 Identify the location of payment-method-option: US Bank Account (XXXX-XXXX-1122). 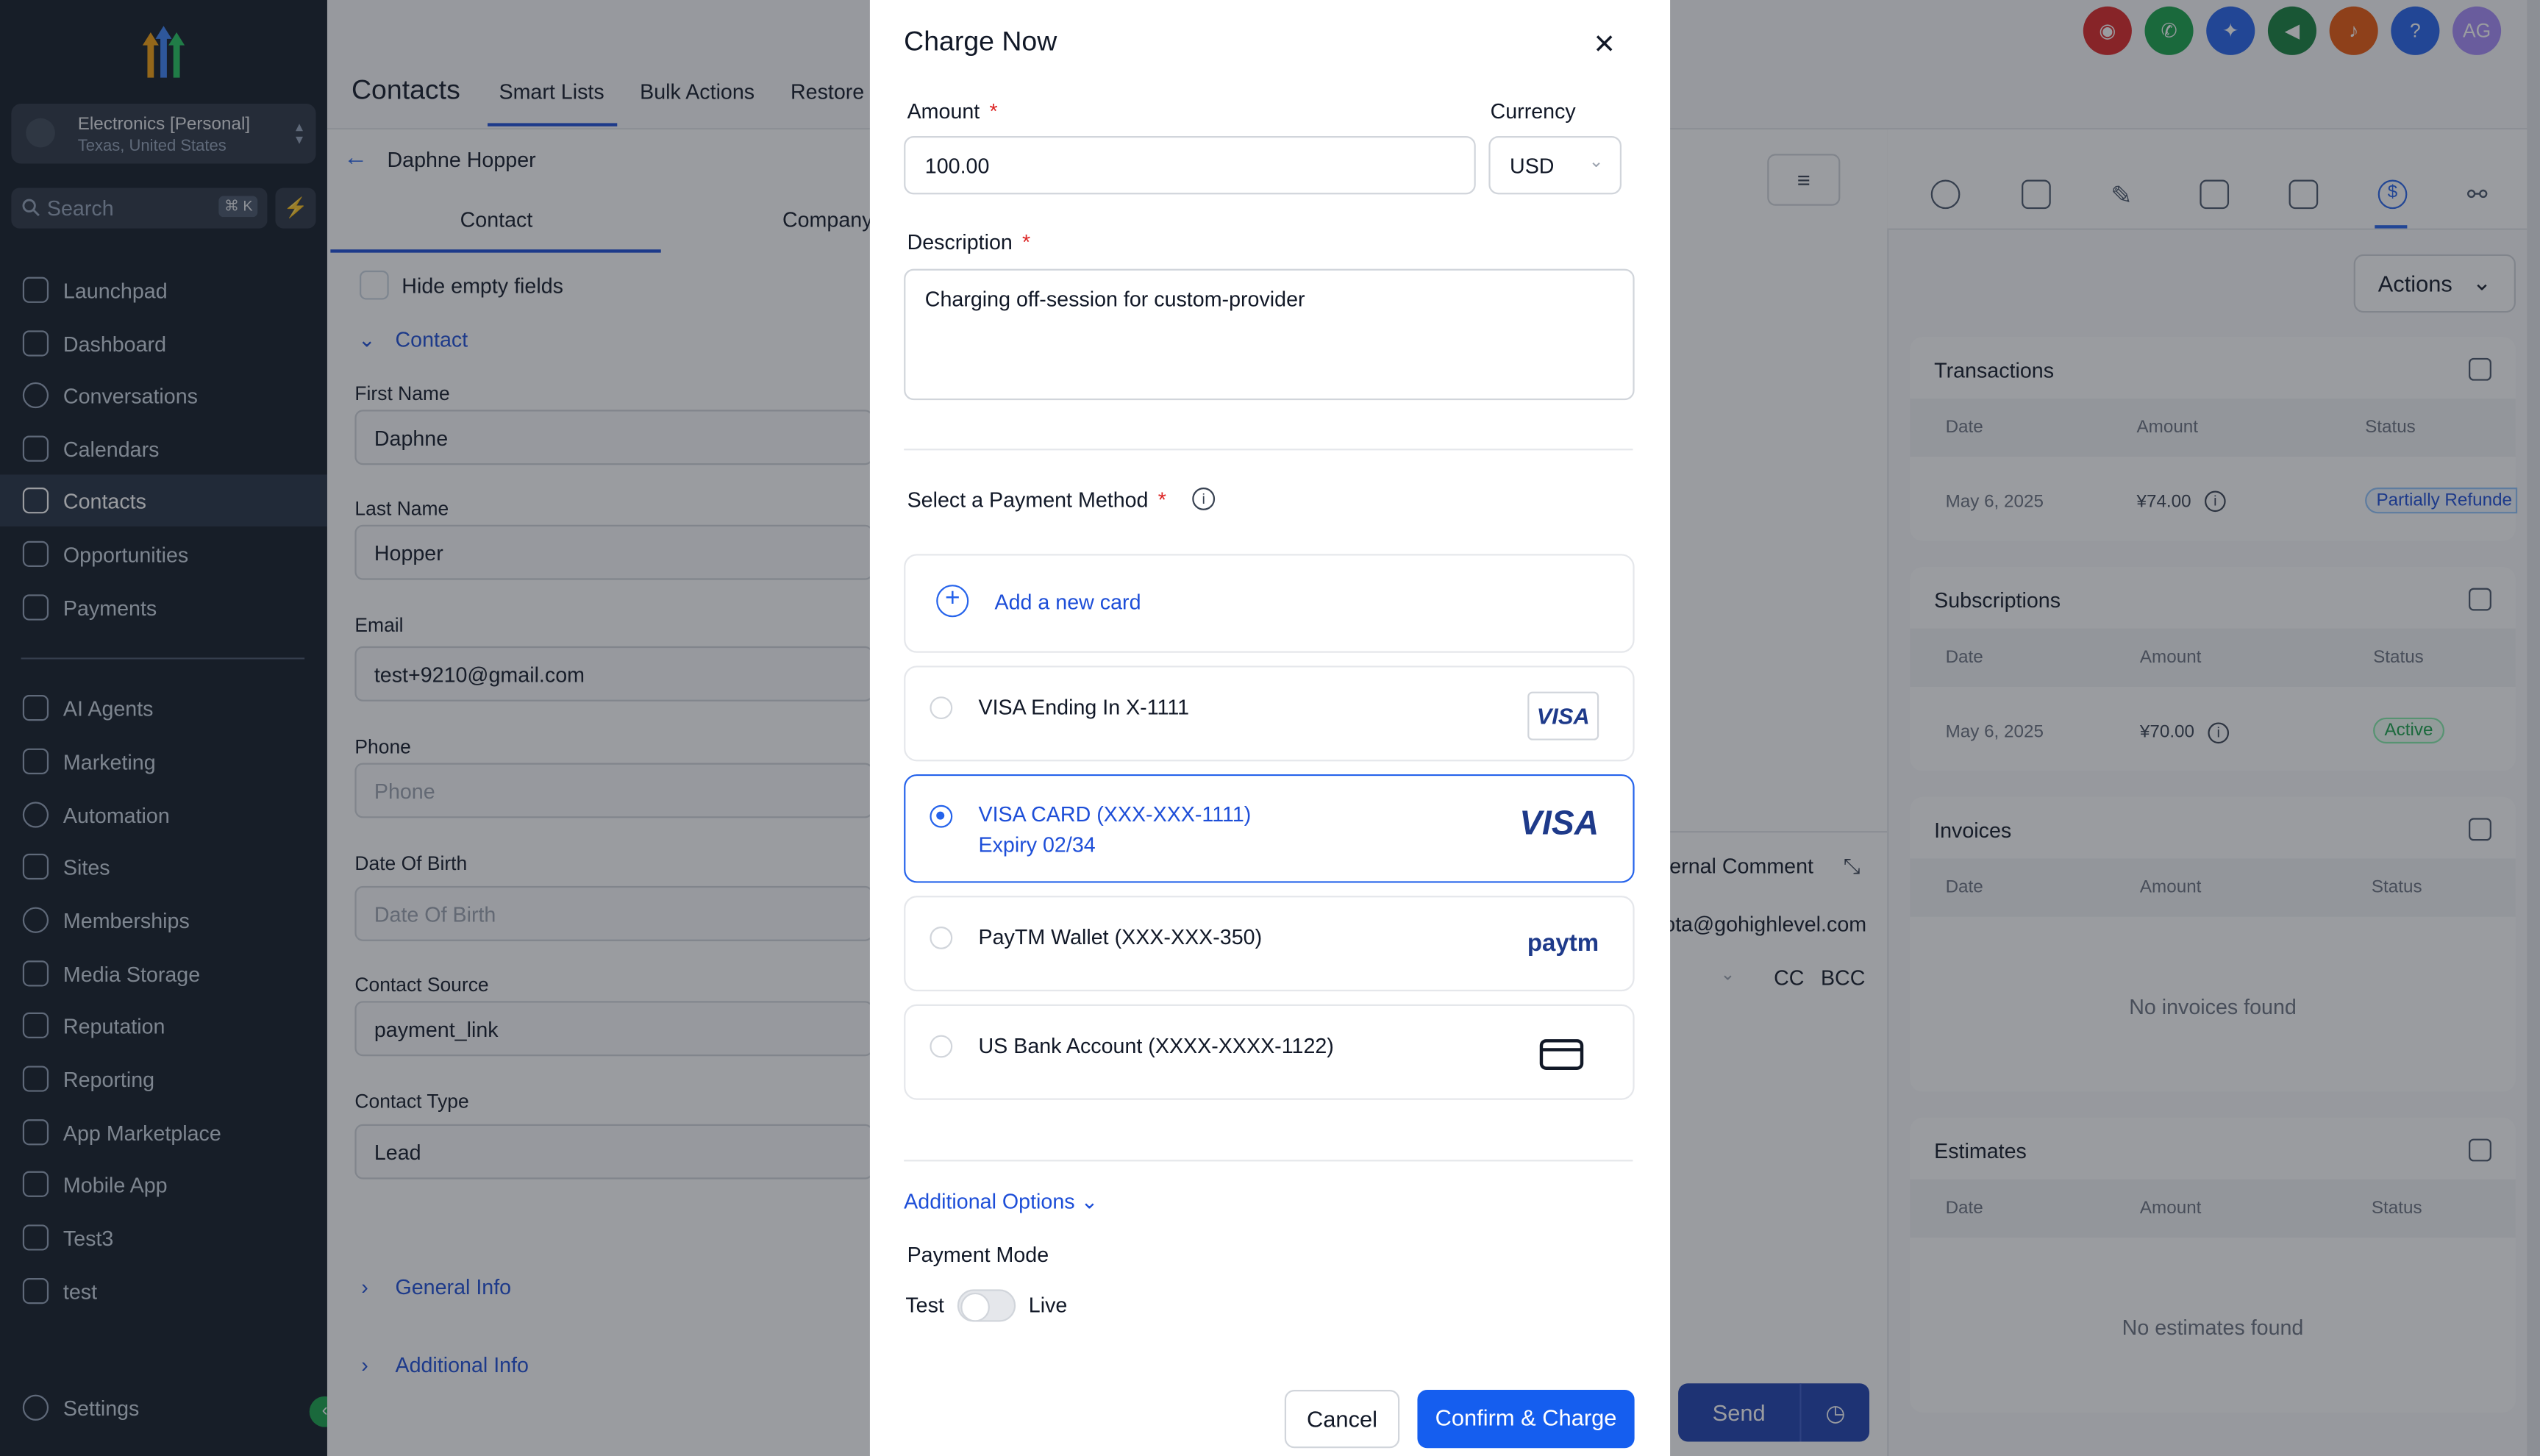
(1269, 1052).